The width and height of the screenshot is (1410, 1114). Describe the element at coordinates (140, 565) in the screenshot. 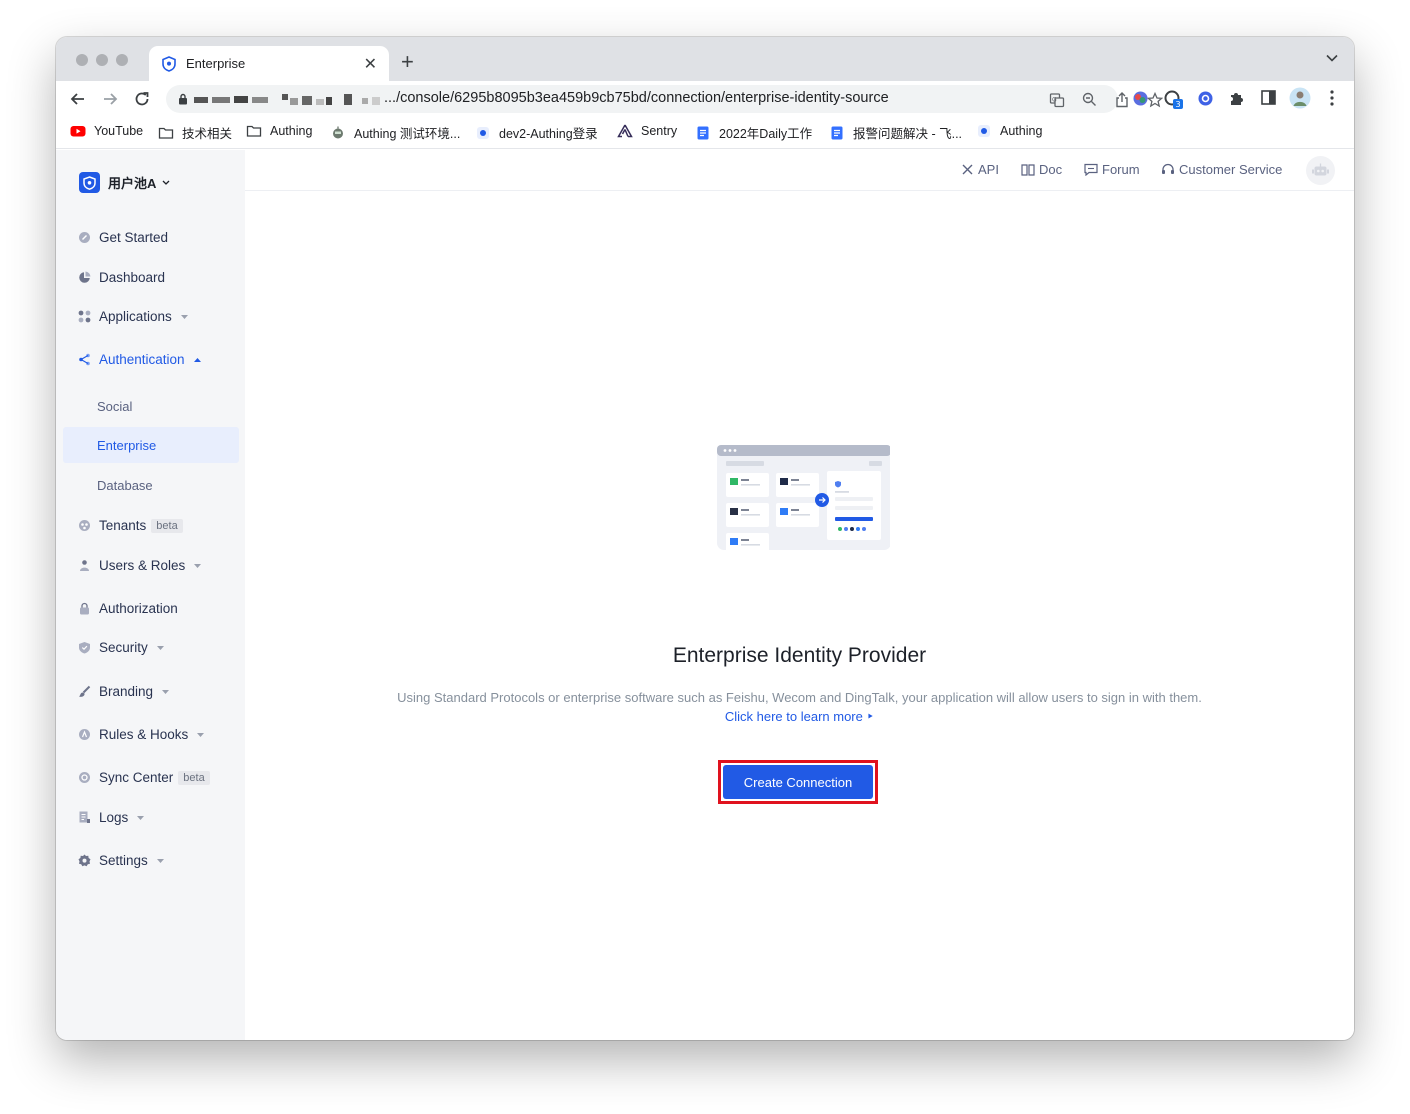

I see `sidebar-item-users-roles: Users & Roles` at that location.